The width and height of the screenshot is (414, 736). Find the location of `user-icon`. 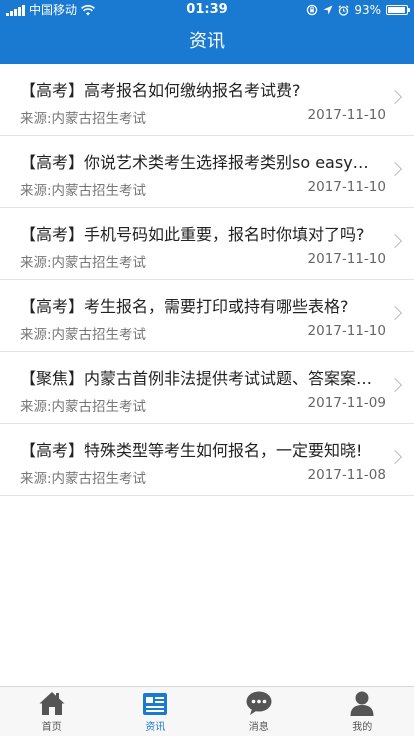

user-icon is located at coordinates (362, 704).